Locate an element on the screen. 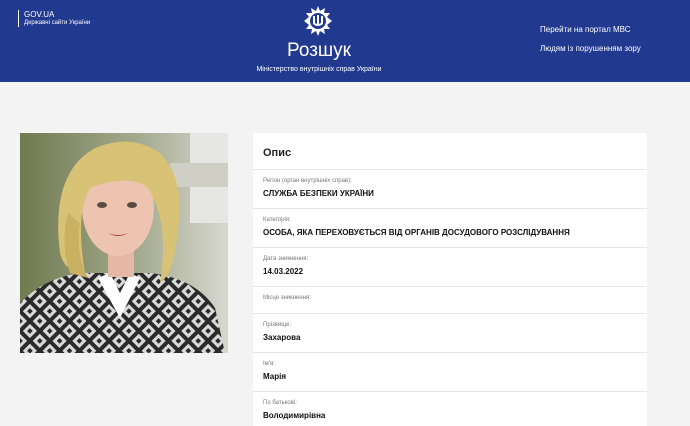  accessibility-link: Людям із порушенням зору is located at coordinates (590, 49).